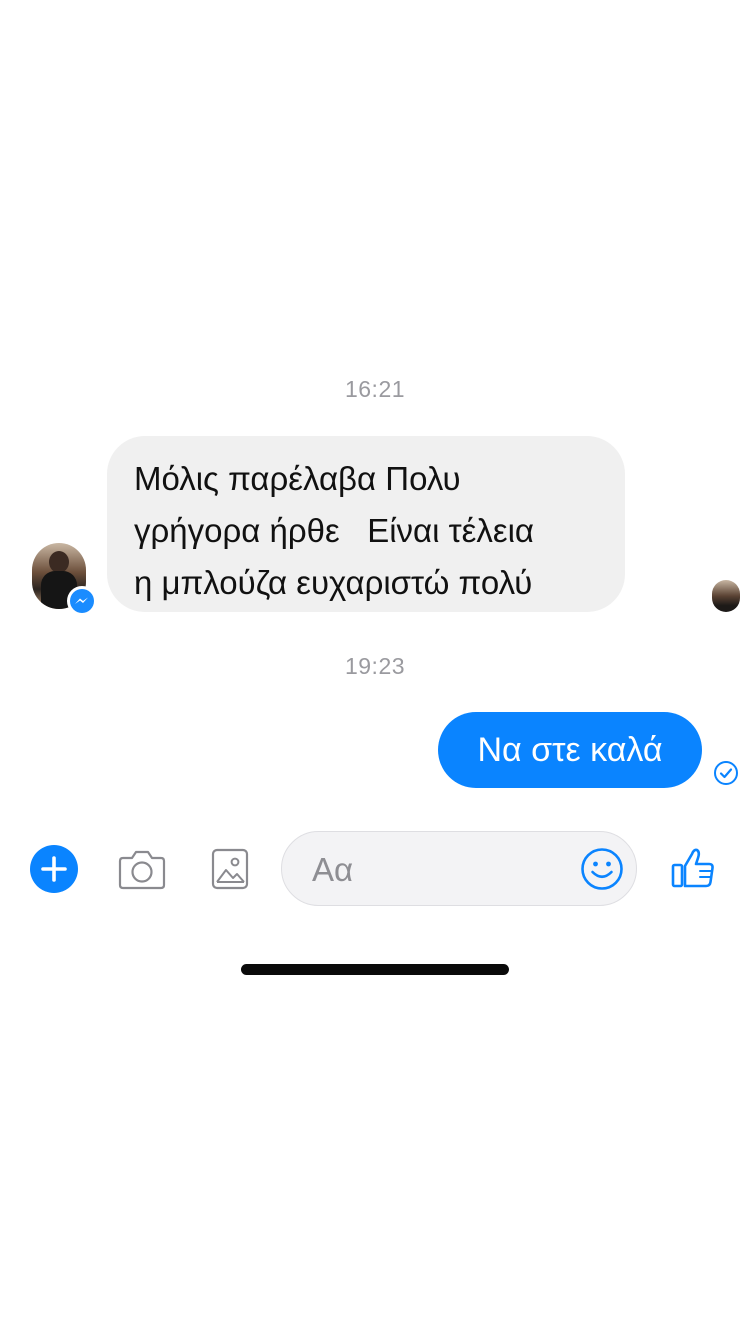  What do you see at coordinates (375, 389) in the screenshot?
I see `timestamp: 16:21` at bounding box center [375, 389].